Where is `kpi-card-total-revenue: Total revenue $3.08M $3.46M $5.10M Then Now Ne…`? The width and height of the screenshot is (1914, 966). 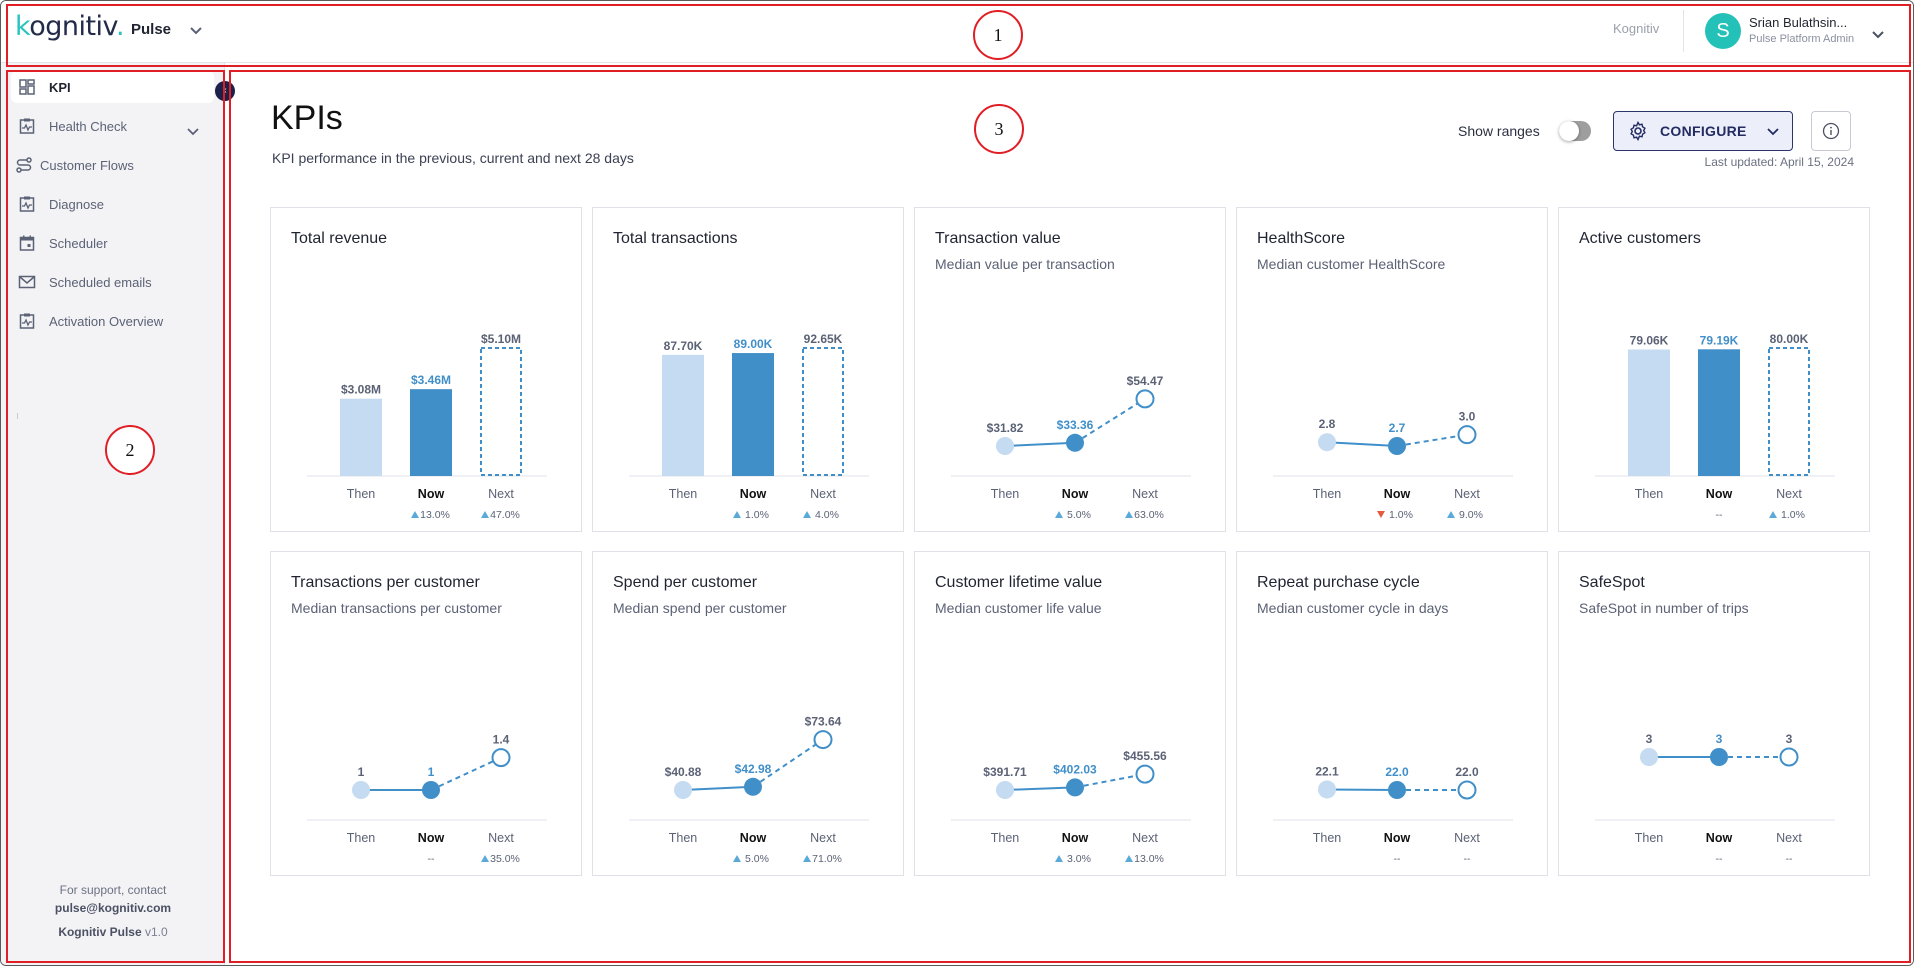 kpi-card-total-revenue: Total revenue $3.08M $3.46M $5.10M Then Now Ne… is located at coordinates (426, 369).